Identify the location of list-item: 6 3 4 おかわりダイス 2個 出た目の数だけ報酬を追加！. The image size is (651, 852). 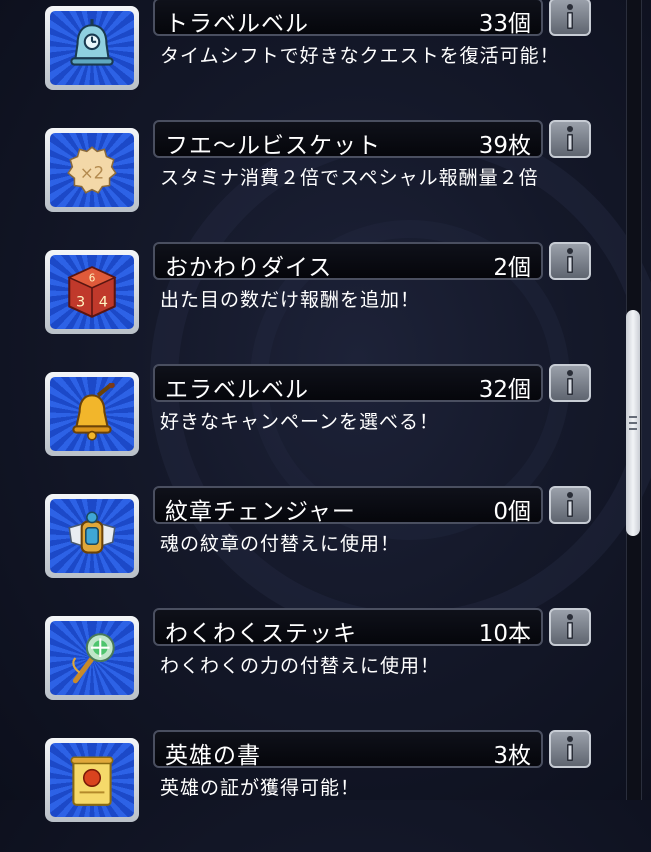
(306, 303).